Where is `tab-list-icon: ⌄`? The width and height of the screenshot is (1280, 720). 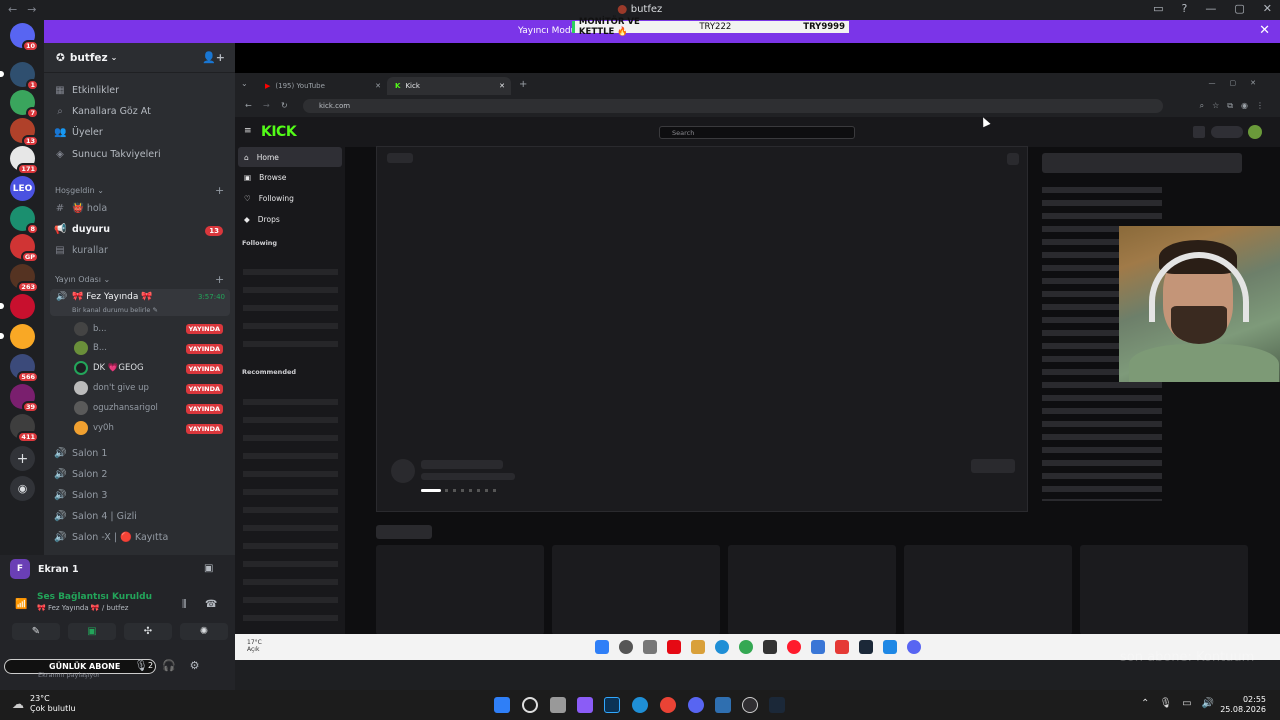 tab-list-icon: ⌄ is located at coordinates (244, 83).